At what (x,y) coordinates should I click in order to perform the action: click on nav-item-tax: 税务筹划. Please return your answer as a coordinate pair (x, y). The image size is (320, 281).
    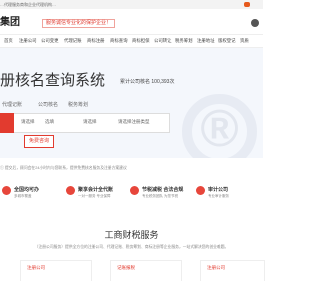
    Looking at the image, I should click on (184, 41).